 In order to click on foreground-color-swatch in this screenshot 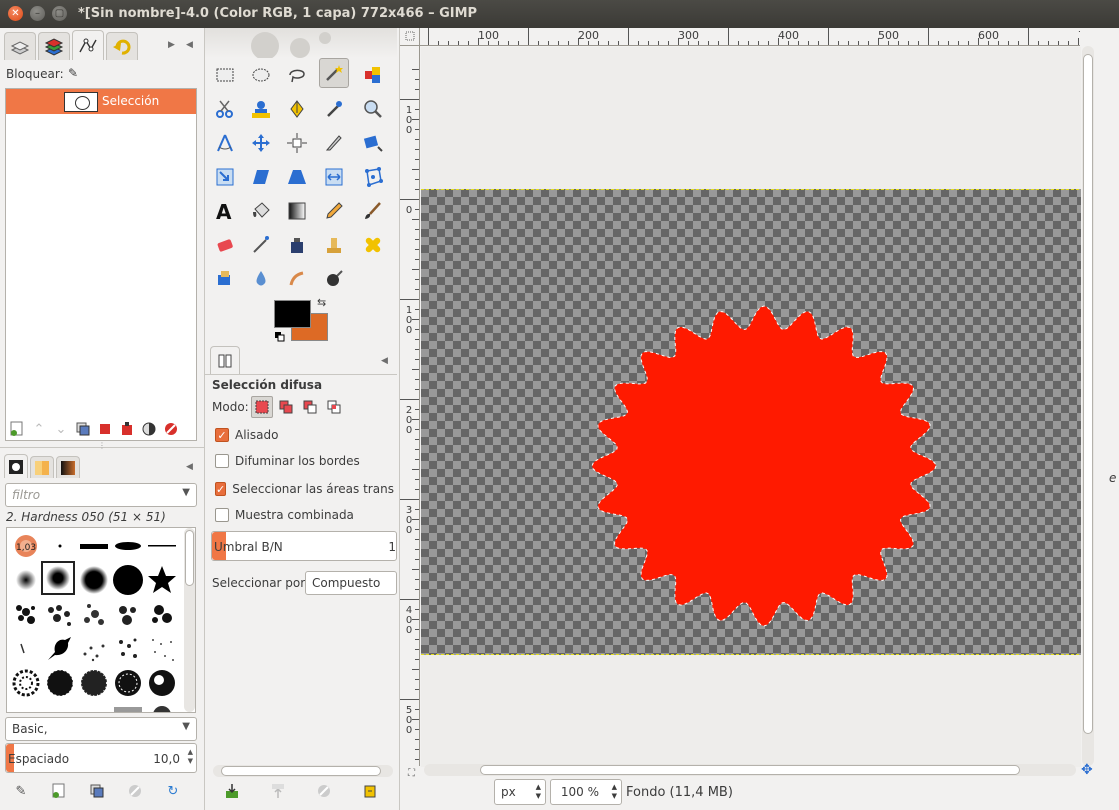, I will do `click(292, 314)`.